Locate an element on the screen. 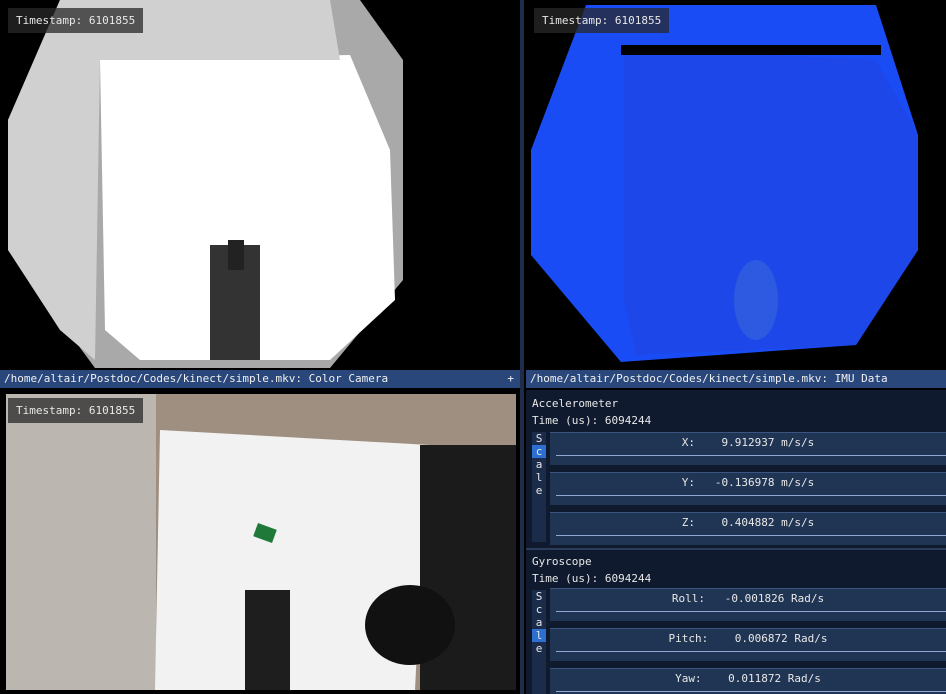 This screenshot has width=946, height=694. accelerometer-y-value: Y: -0.136978 m/s/s is located at coordinates (748, 482).